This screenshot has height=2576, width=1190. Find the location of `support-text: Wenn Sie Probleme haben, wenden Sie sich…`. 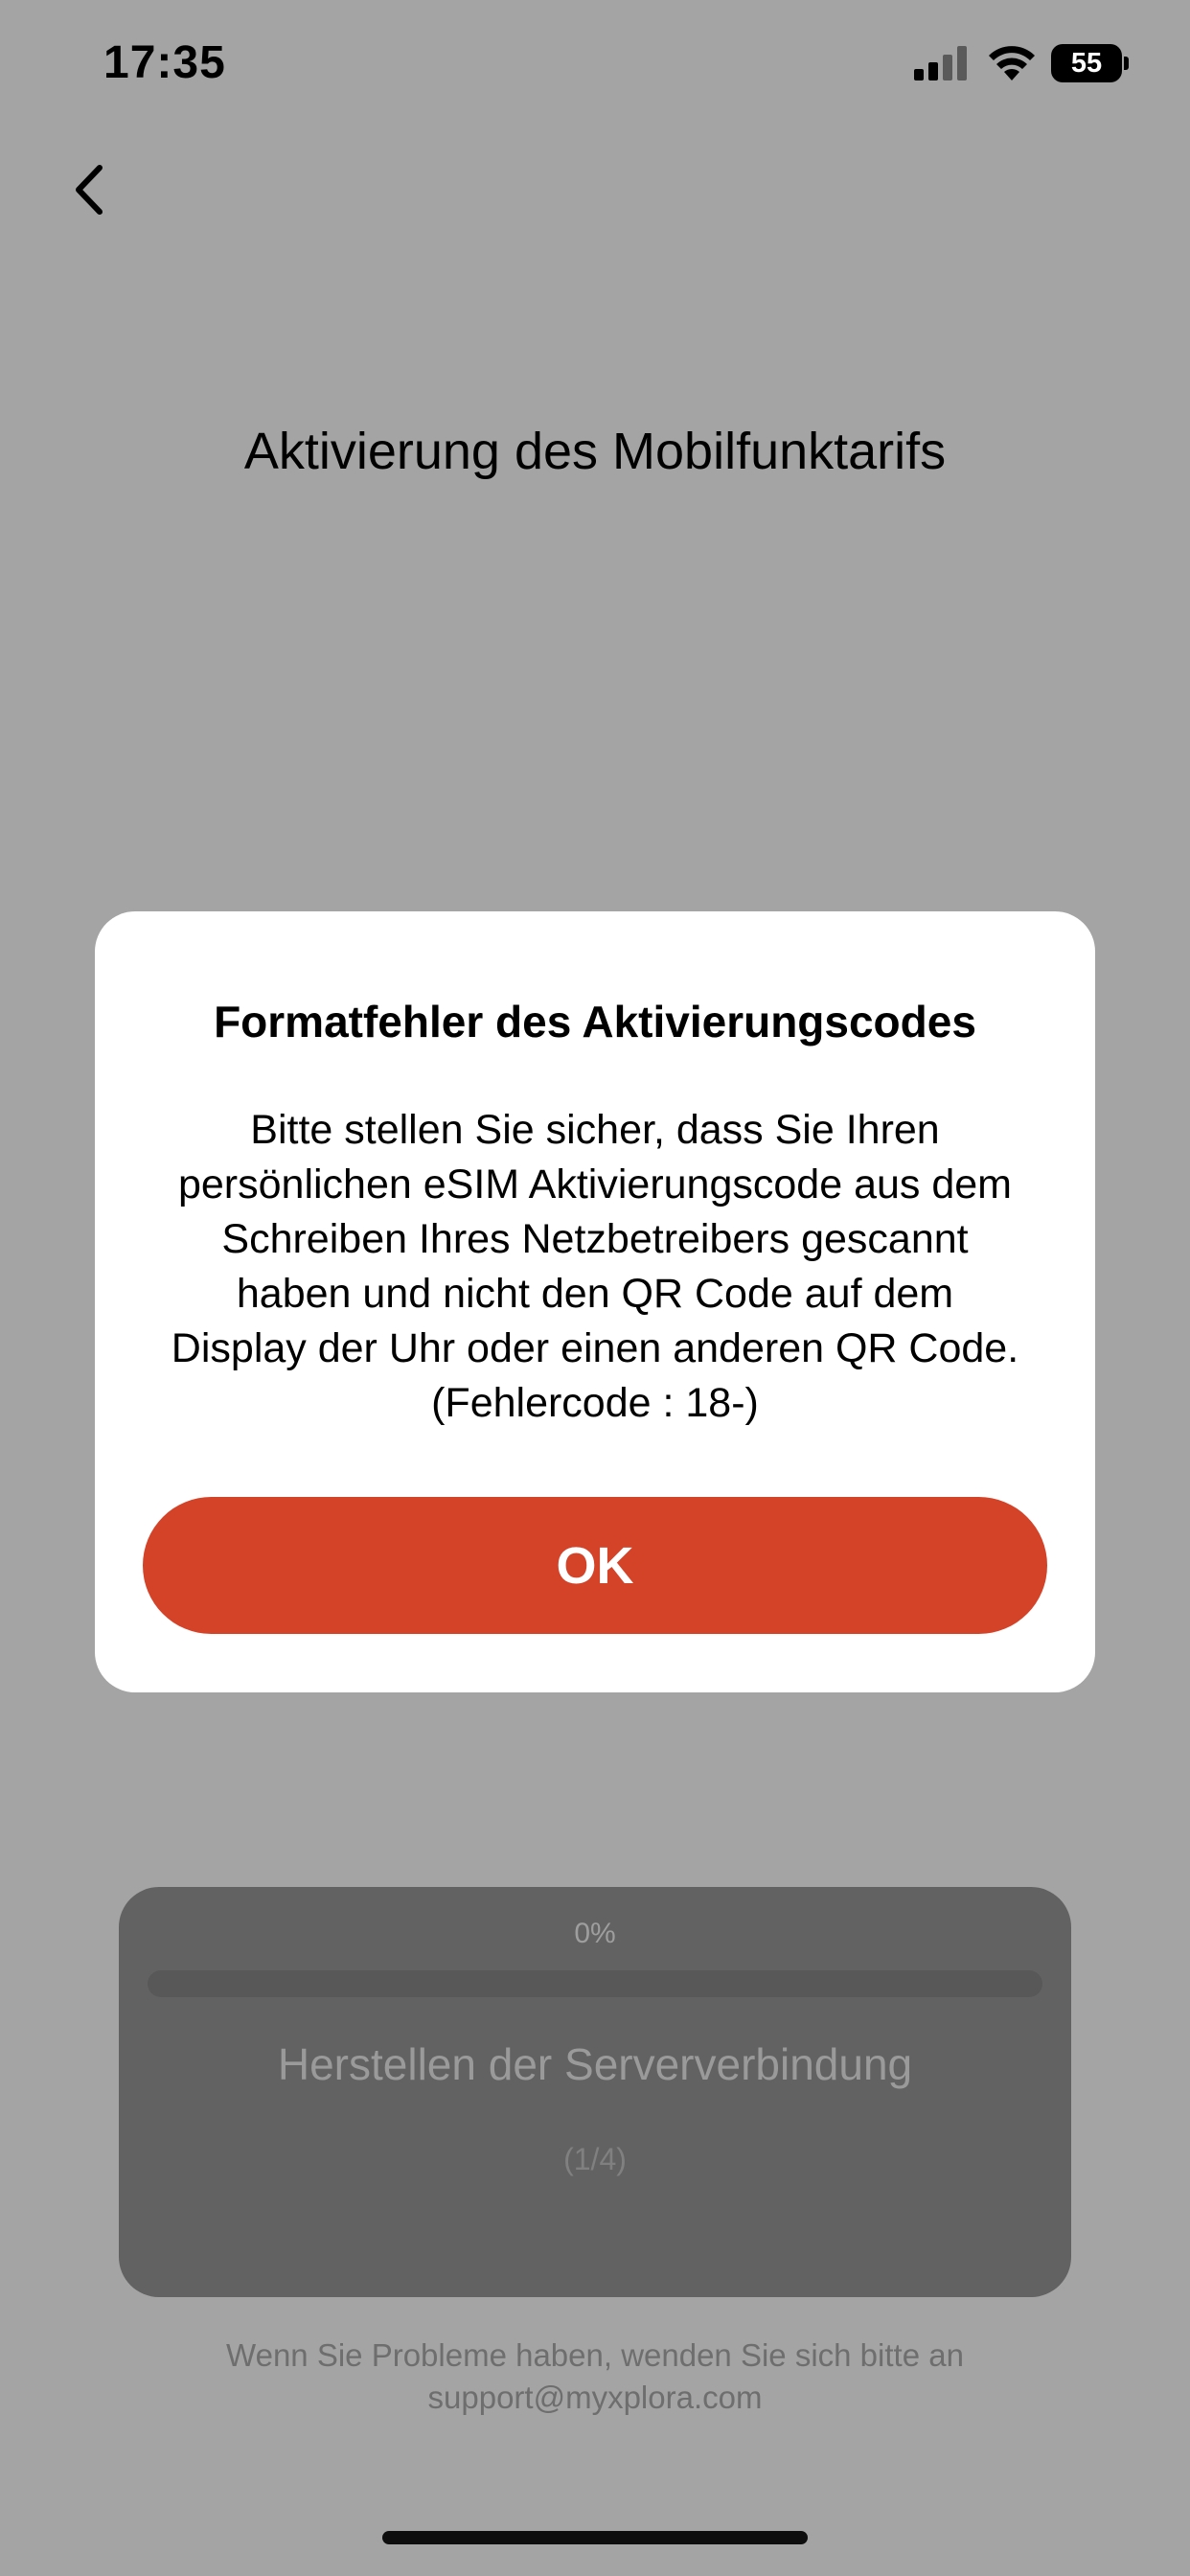

support-text: Wenn Sie Probleme haben, wenden Sie sich… is located at coordinates (595, 2355).